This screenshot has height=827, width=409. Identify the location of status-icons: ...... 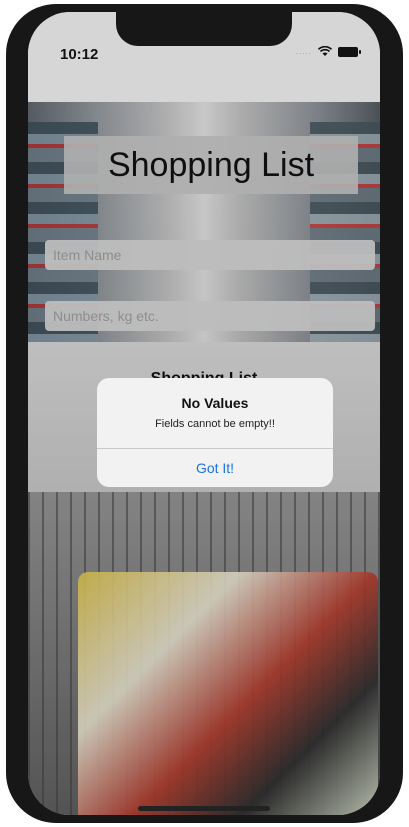
(328, 51).